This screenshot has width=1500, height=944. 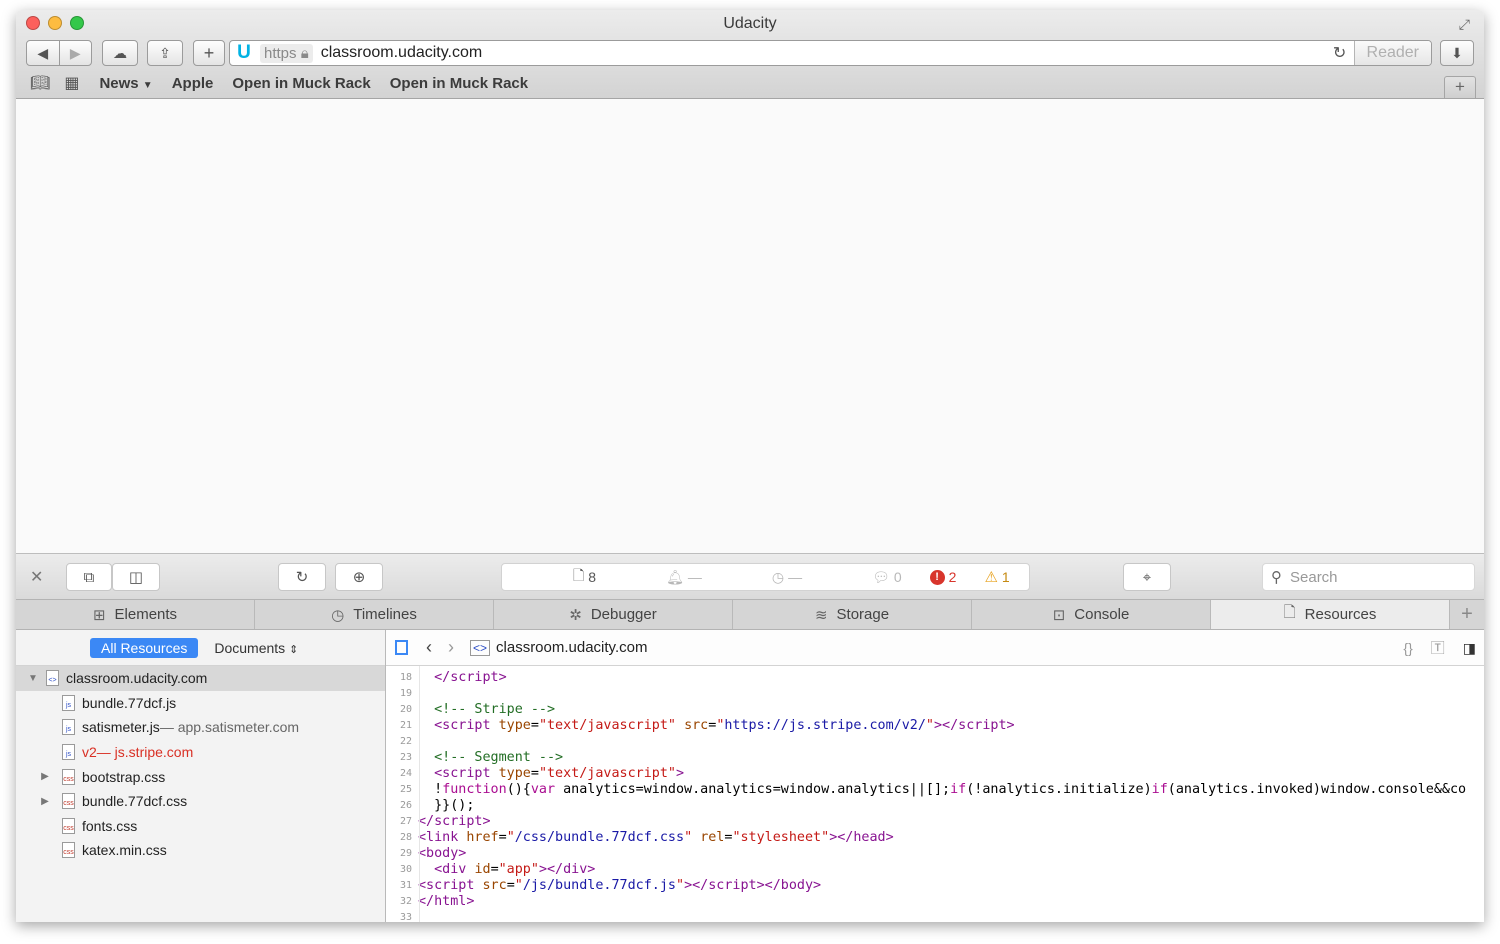 I want to click on bookmark-apple: Apple, so click(x=193, y=83).